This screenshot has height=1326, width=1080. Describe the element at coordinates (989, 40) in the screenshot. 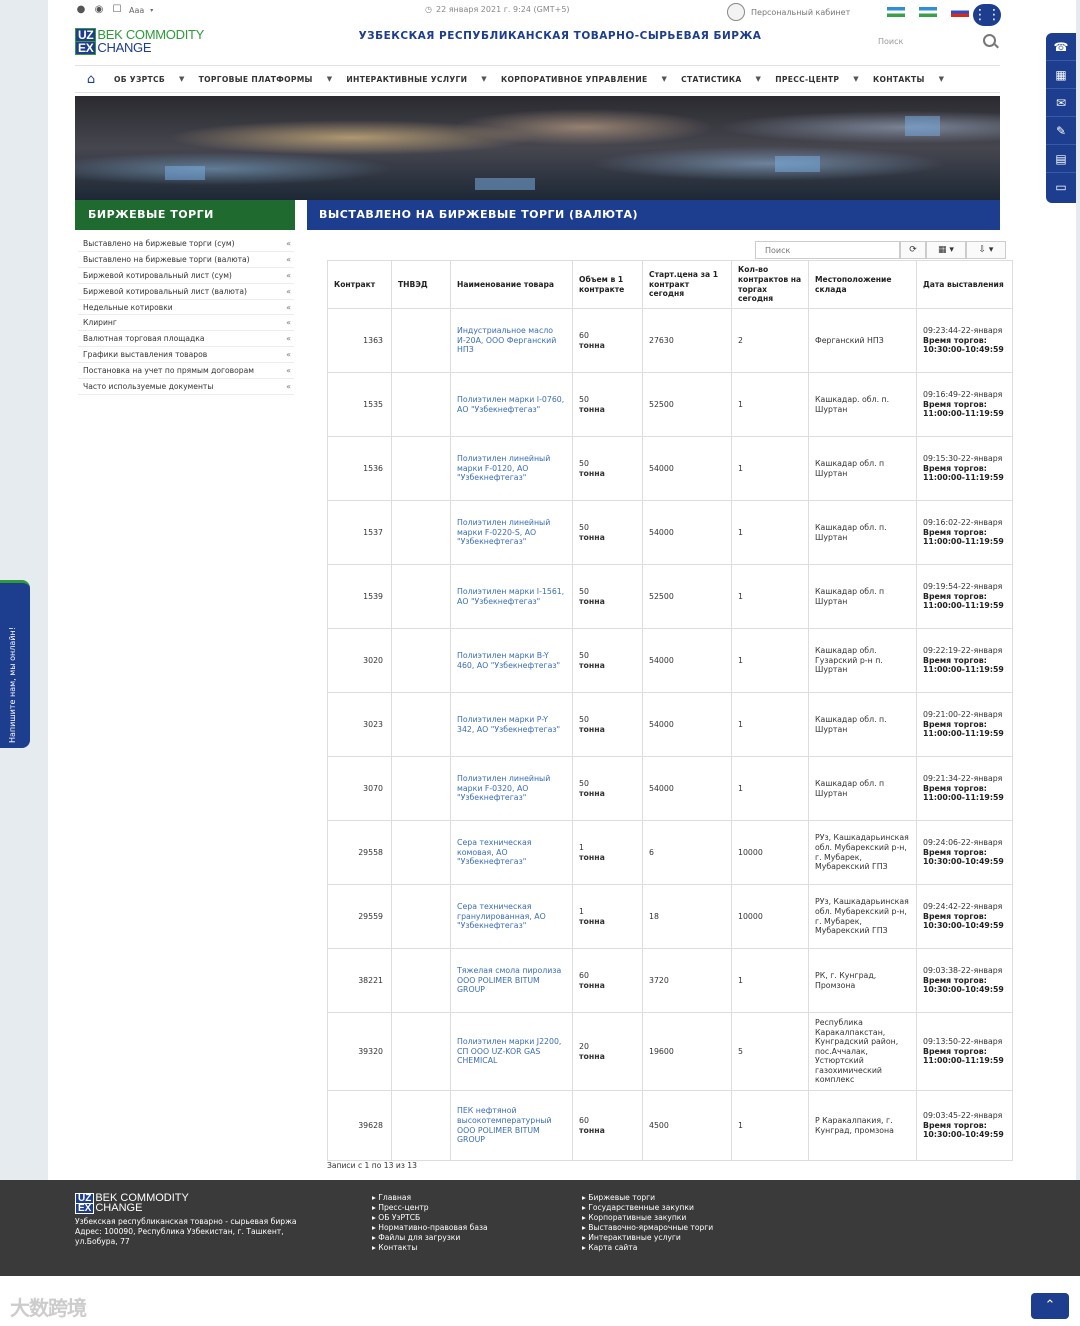

I see `search-icon` at that location.